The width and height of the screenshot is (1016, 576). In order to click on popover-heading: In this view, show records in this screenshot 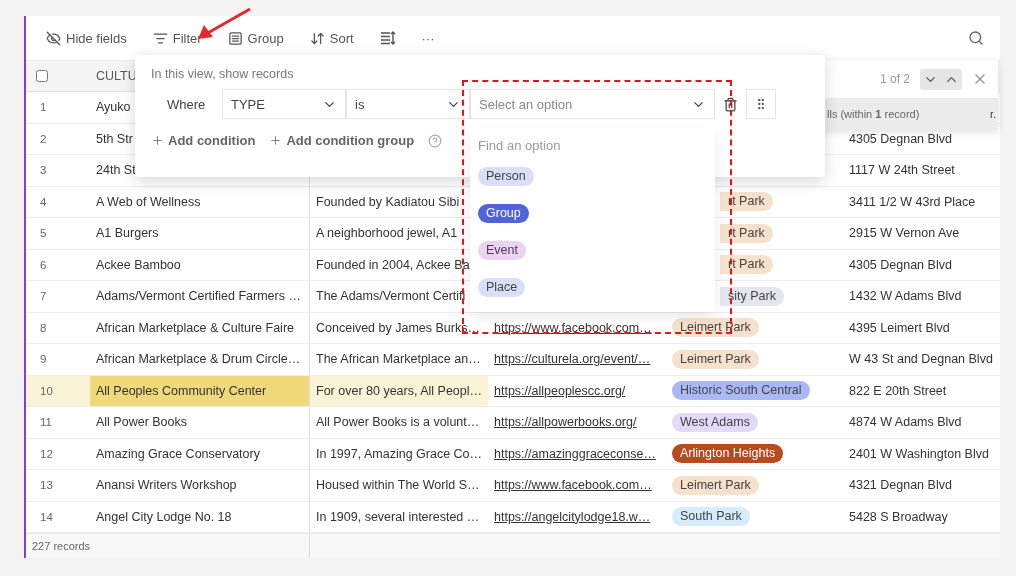, I will do `click(223, 74)`.